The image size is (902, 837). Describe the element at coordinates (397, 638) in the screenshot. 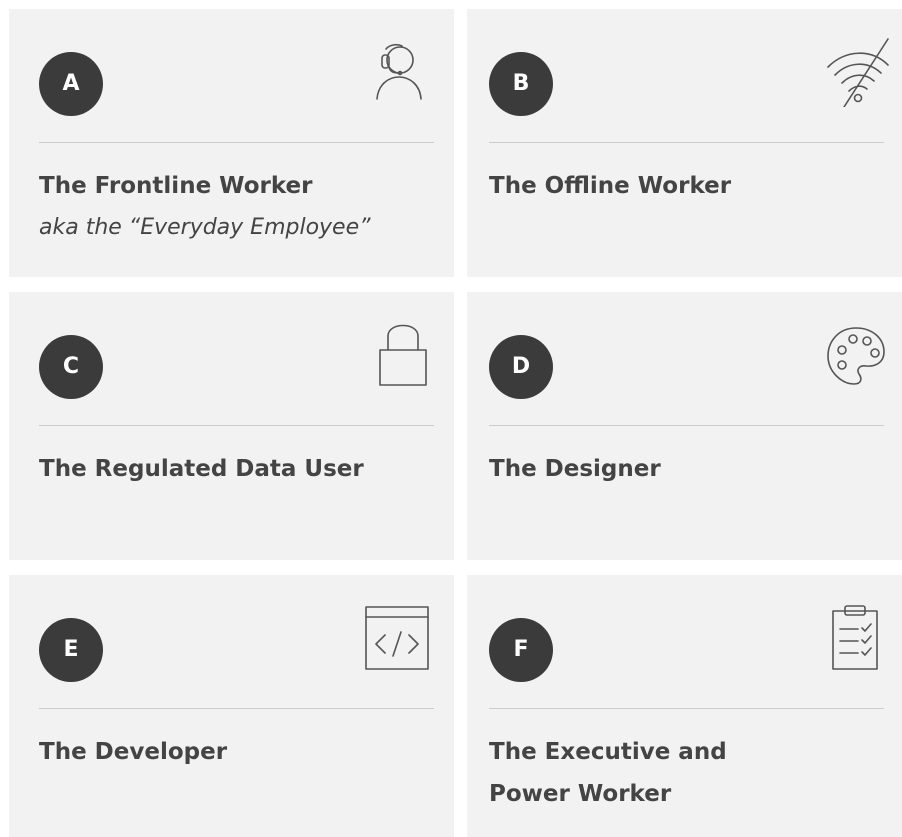

I see `code-window-icon` at that location.